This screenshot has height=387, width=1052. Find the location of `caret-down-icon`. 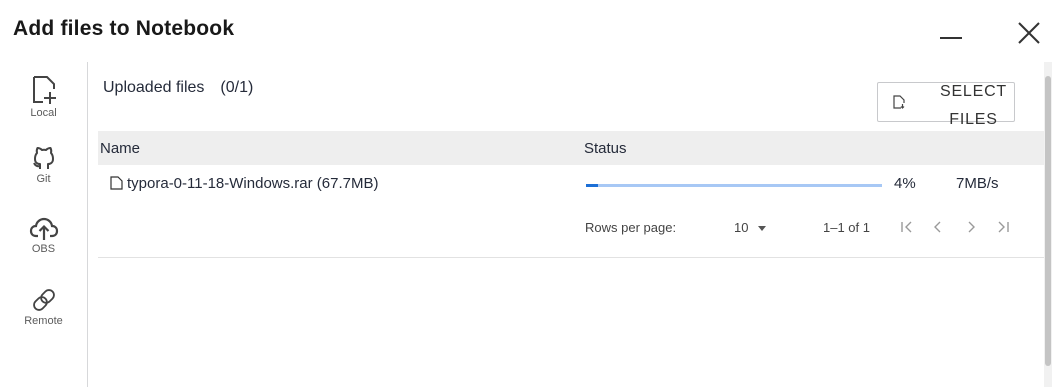

caret-down-icon is located at coordinates (762, 228).